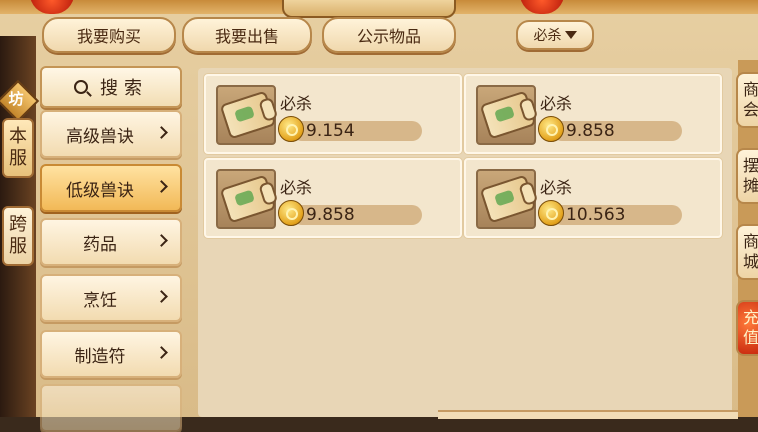 The height and width of the screenshot is (432, 758). I want to click on tab-buy-label: 我要购买, so click(108, 36).